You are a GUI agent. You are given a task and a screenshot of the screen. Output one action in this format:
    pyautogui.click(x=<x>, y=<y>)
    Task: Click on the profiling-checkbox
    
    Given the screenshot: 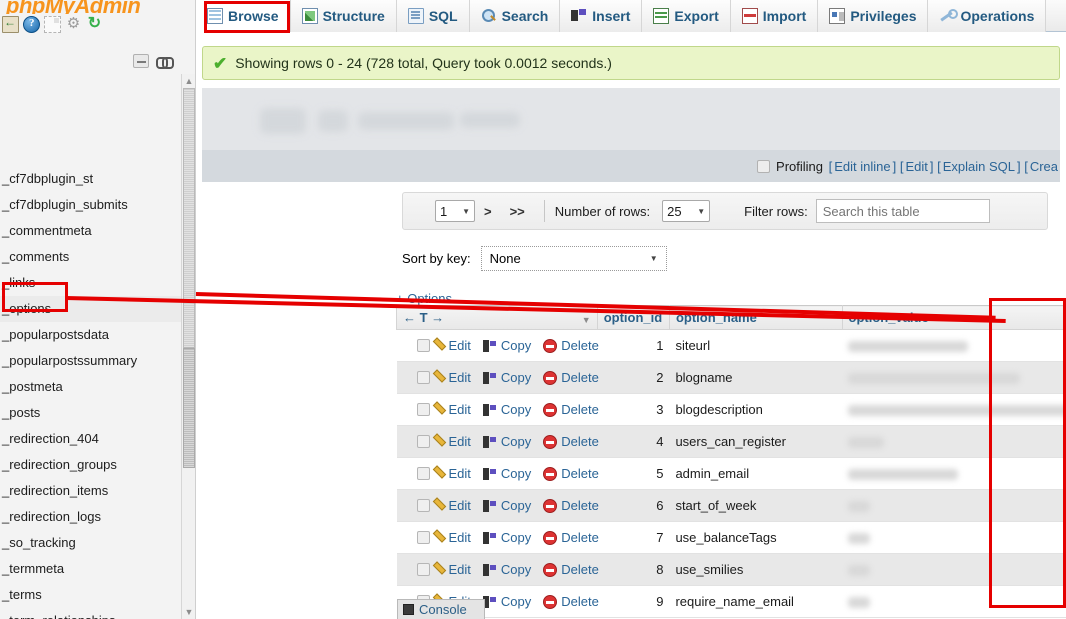 What is the action you would take?
    pyautogui.click(x=764, y=166)
    